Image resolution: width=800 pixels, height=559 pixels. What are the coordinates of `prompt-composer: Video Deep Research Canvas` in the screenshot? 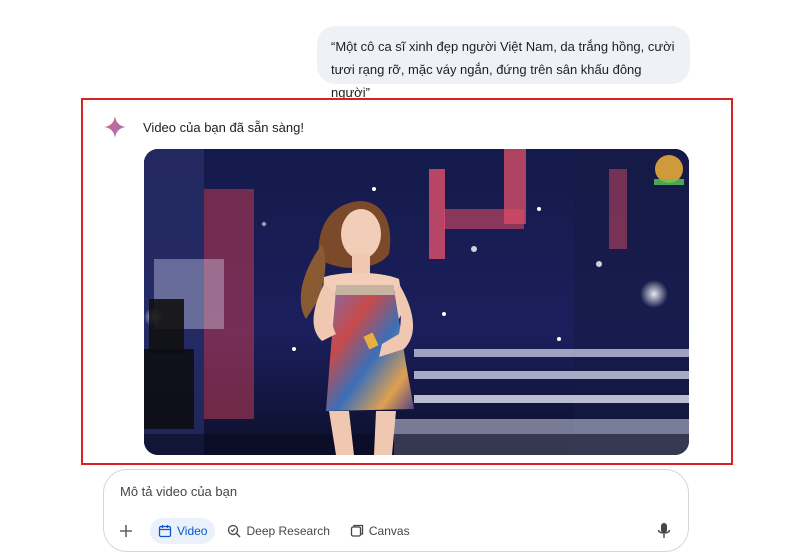 It's located at (396, 510).